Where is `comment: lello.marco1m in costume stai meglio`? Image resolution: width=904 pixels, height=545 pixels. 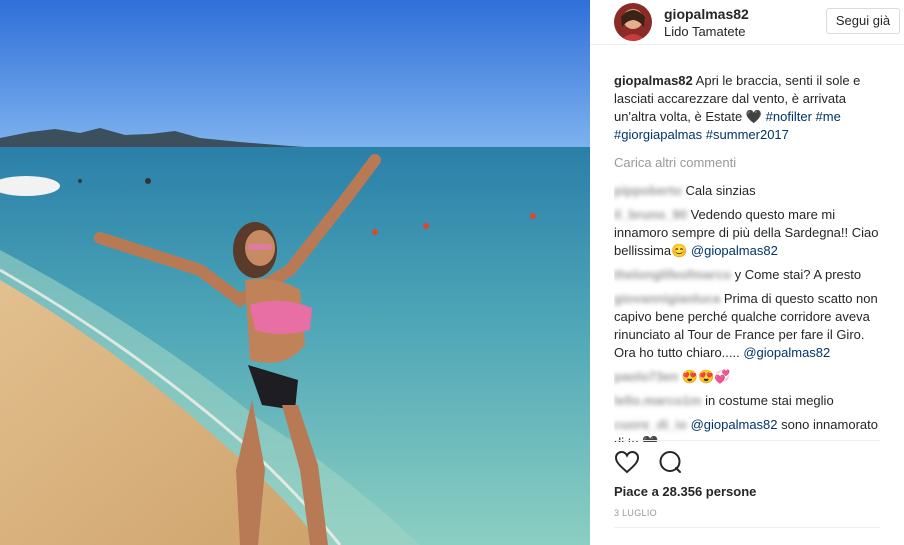
comment: lello.marco1m in costume stai meglio is located at coordinates (750, 401).